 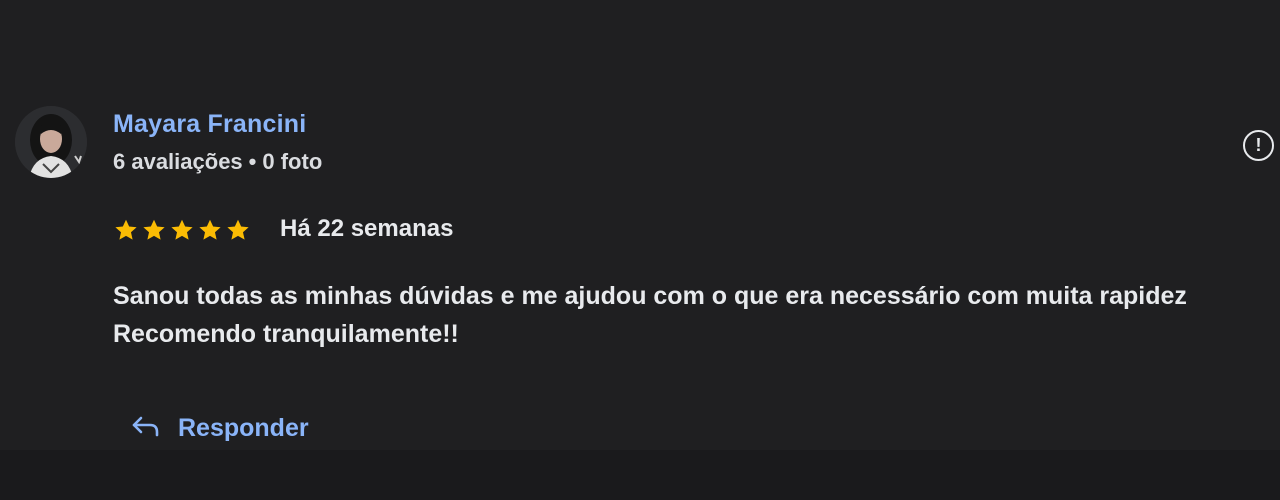 What do you see at coordinates (286, 334) in the screenshot?
I see `review-text-line: Recomendo tranquilamente!!` at bounding box center [286, 334].